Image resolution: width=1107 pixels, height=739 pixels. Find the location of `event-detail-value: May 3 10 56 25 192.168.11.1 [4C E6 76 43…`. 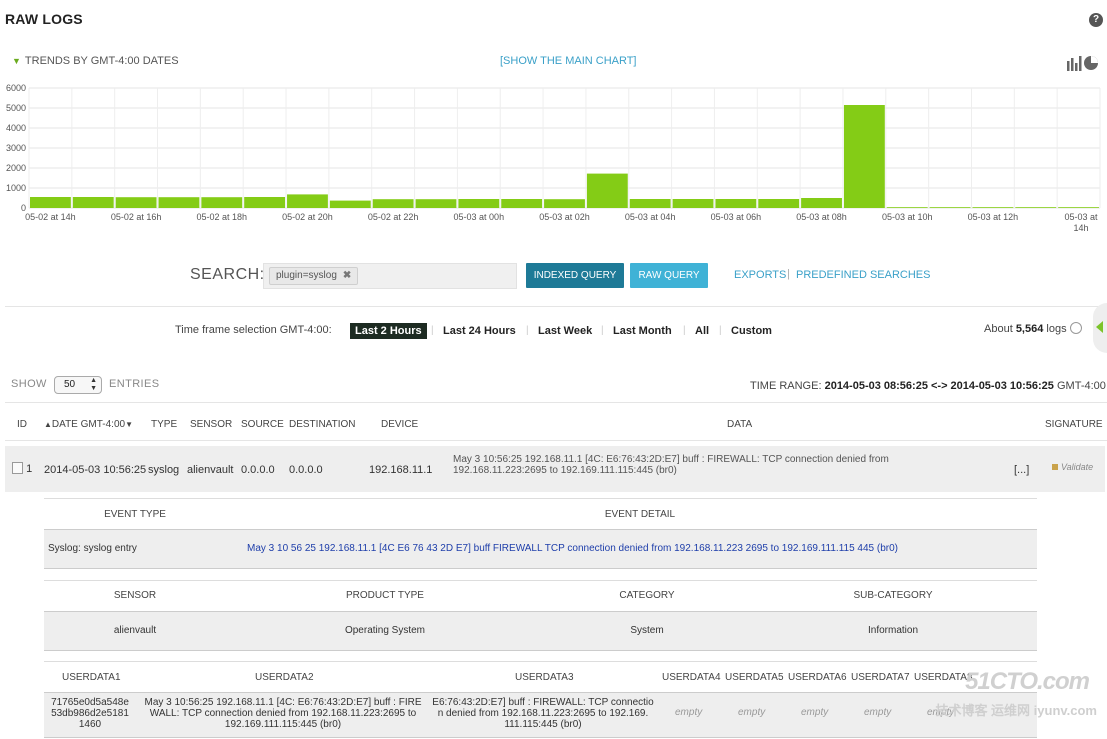

event-detail-value: May 3 10 56 25 192.168.11.1 [4C E6 76 43… is located at coordinates (573, 548).